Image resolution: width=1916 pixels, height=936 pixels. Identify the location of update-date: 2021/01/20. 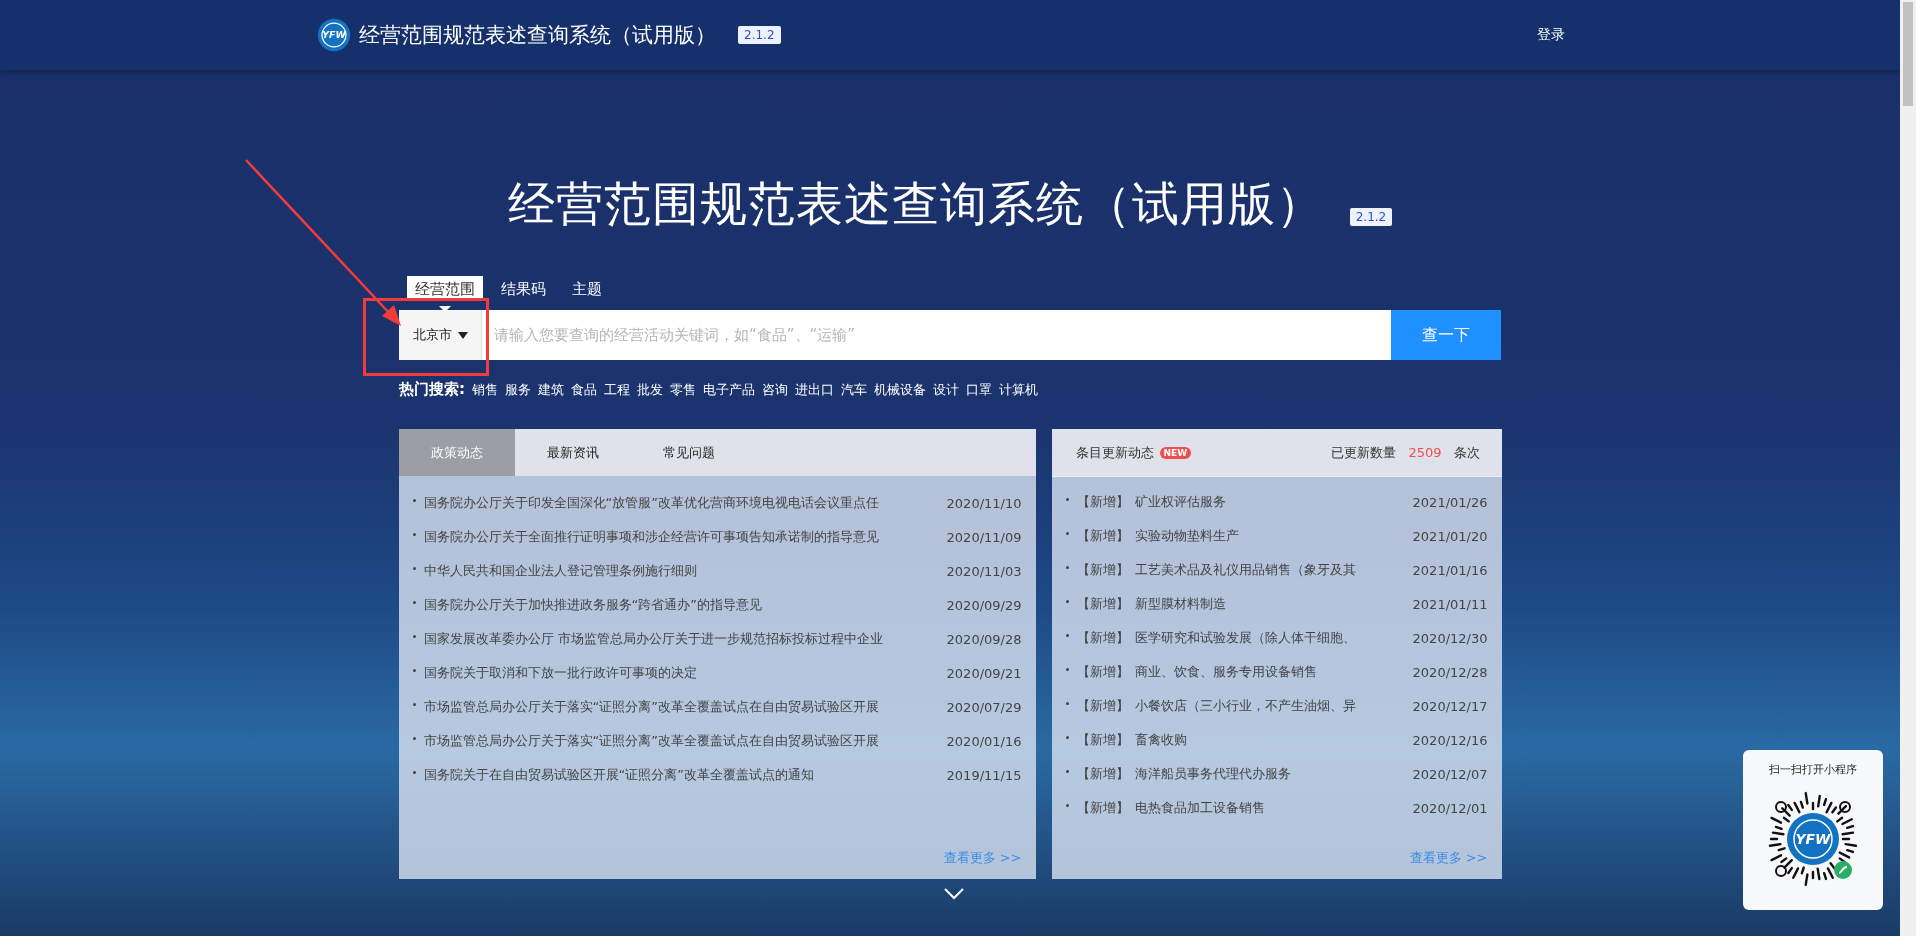
(1450, 536).